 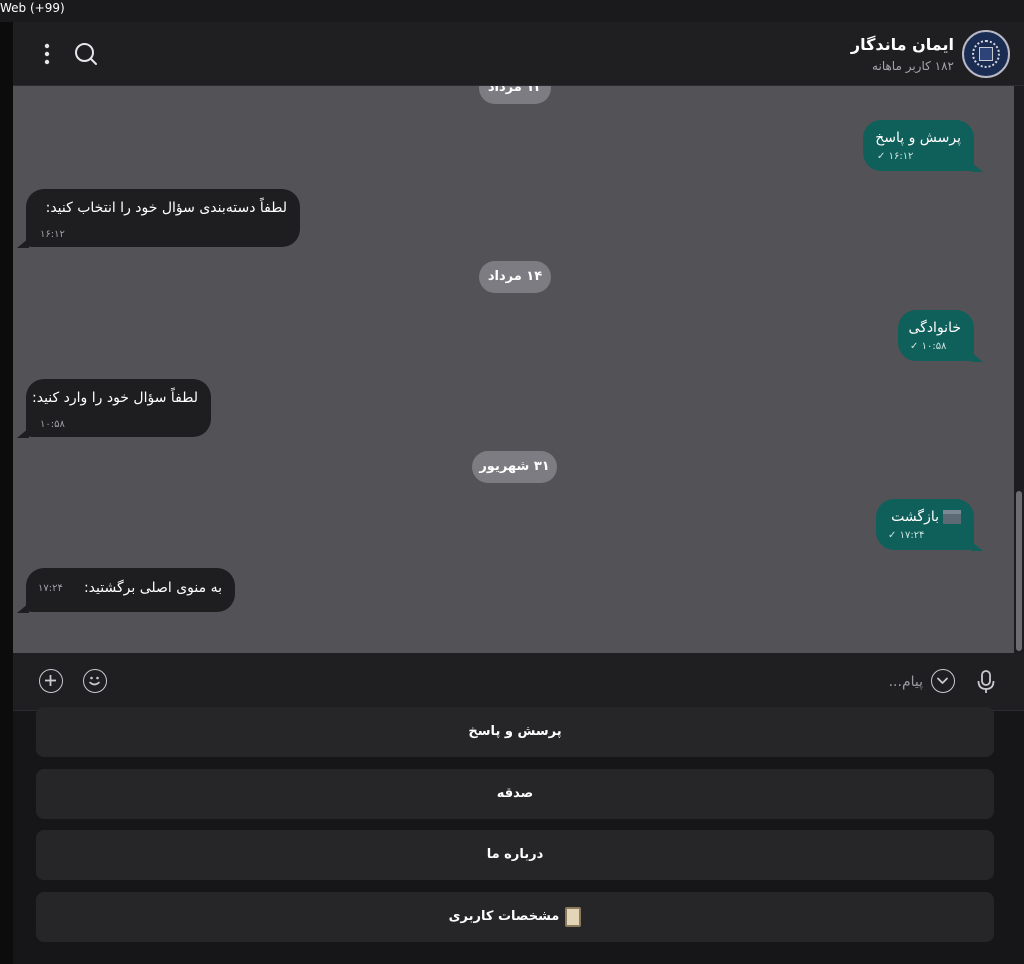 I want to click on message-incoming: به منوی اصلی برگشتید: ۱۷:۲۴, so click(x=130, y=590).